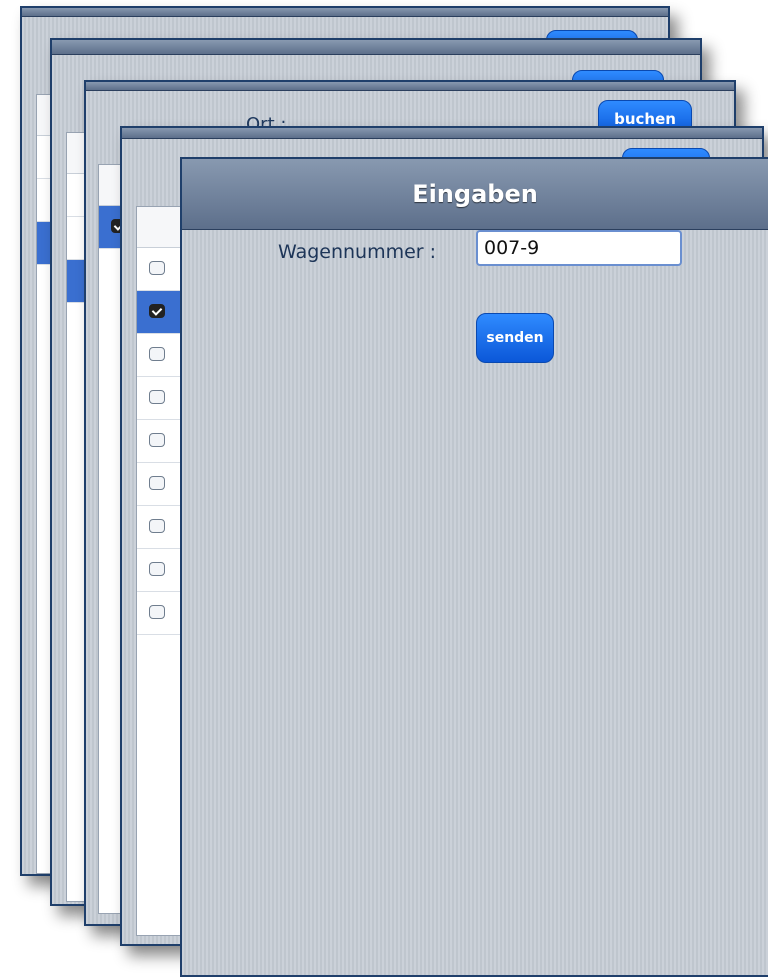 This screenshot has height=977, width=768. I want to click on send-button: senden, so click(515, 338).